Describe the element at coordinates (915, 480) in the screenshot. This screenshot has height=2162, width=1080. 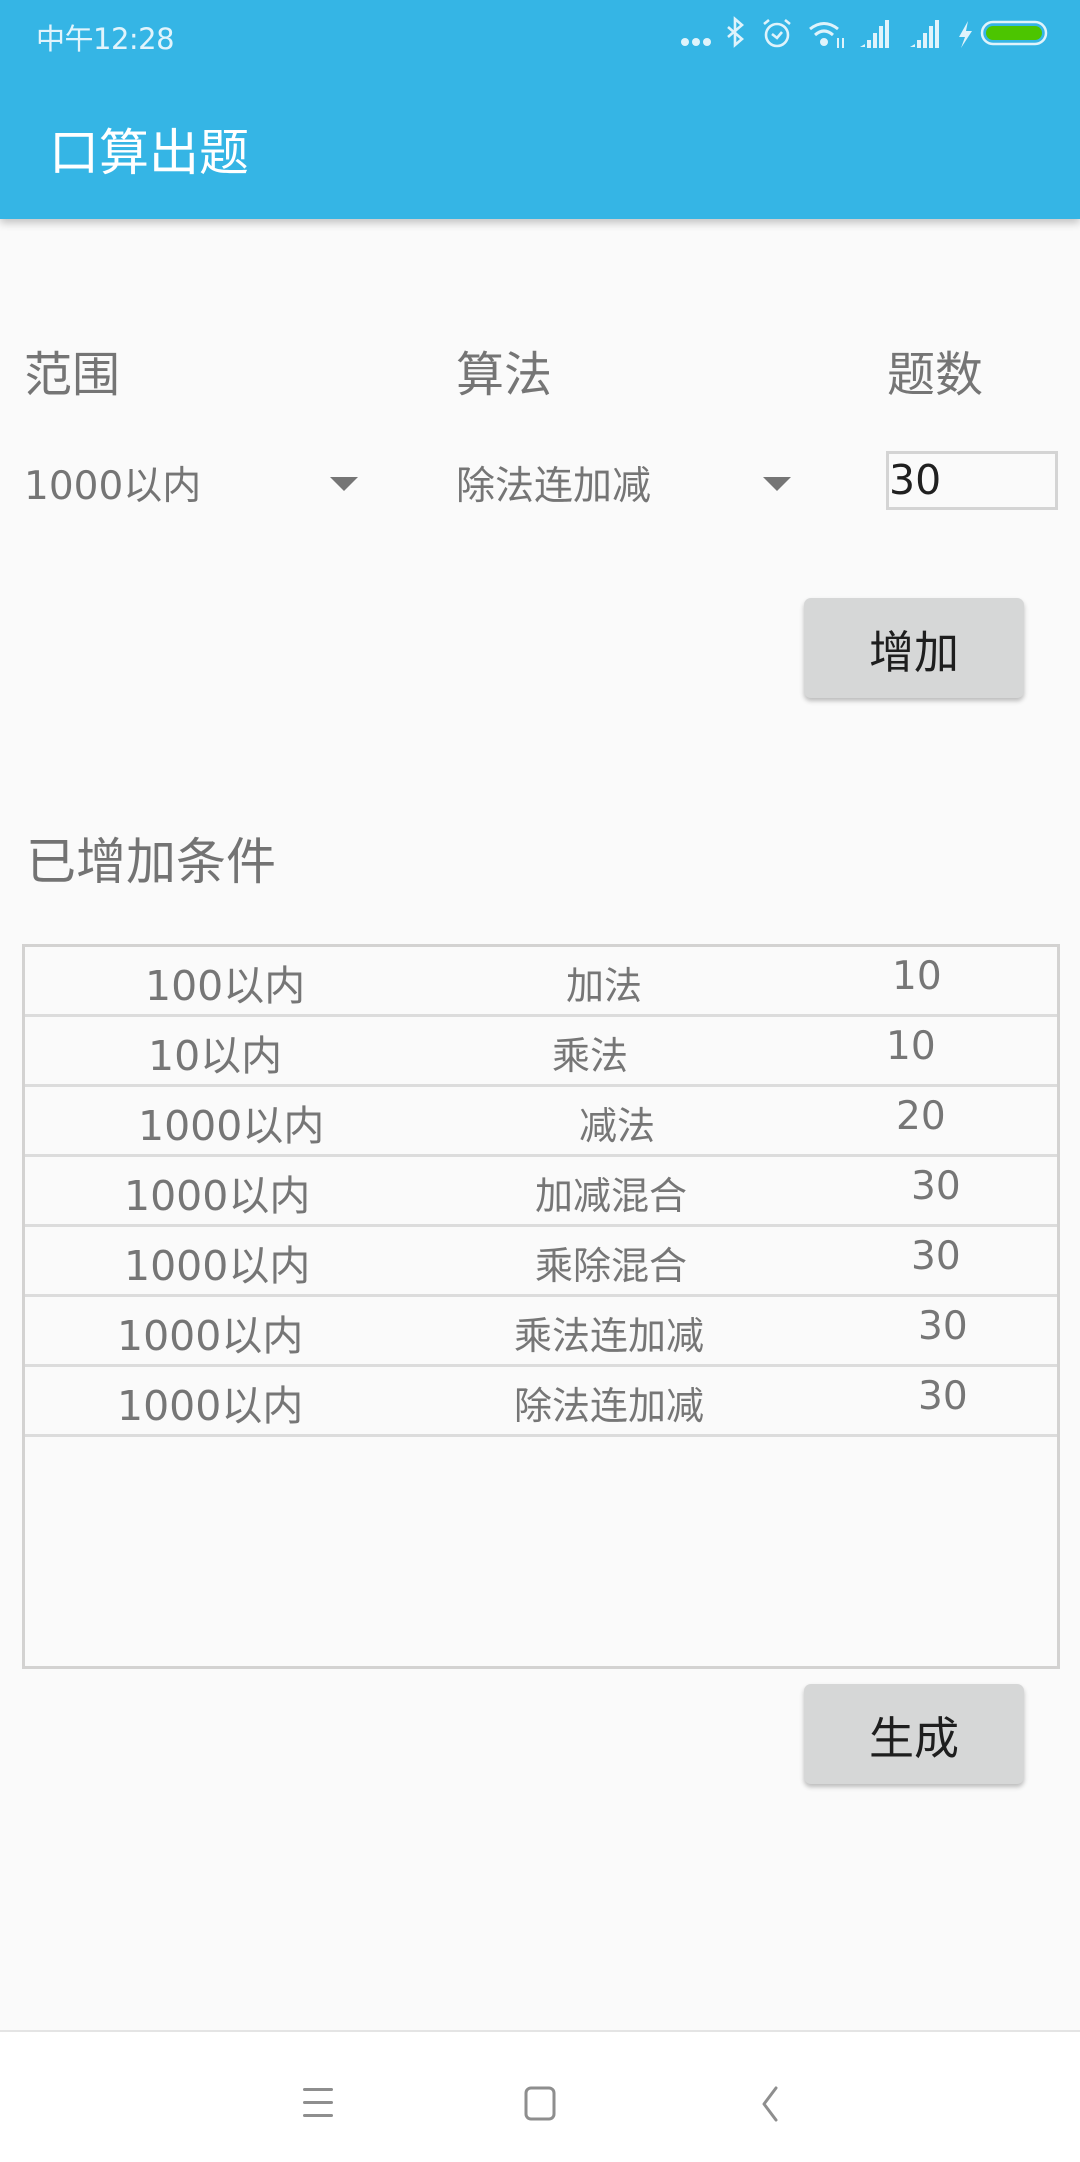
I see `count-input-value: 30` at that location.